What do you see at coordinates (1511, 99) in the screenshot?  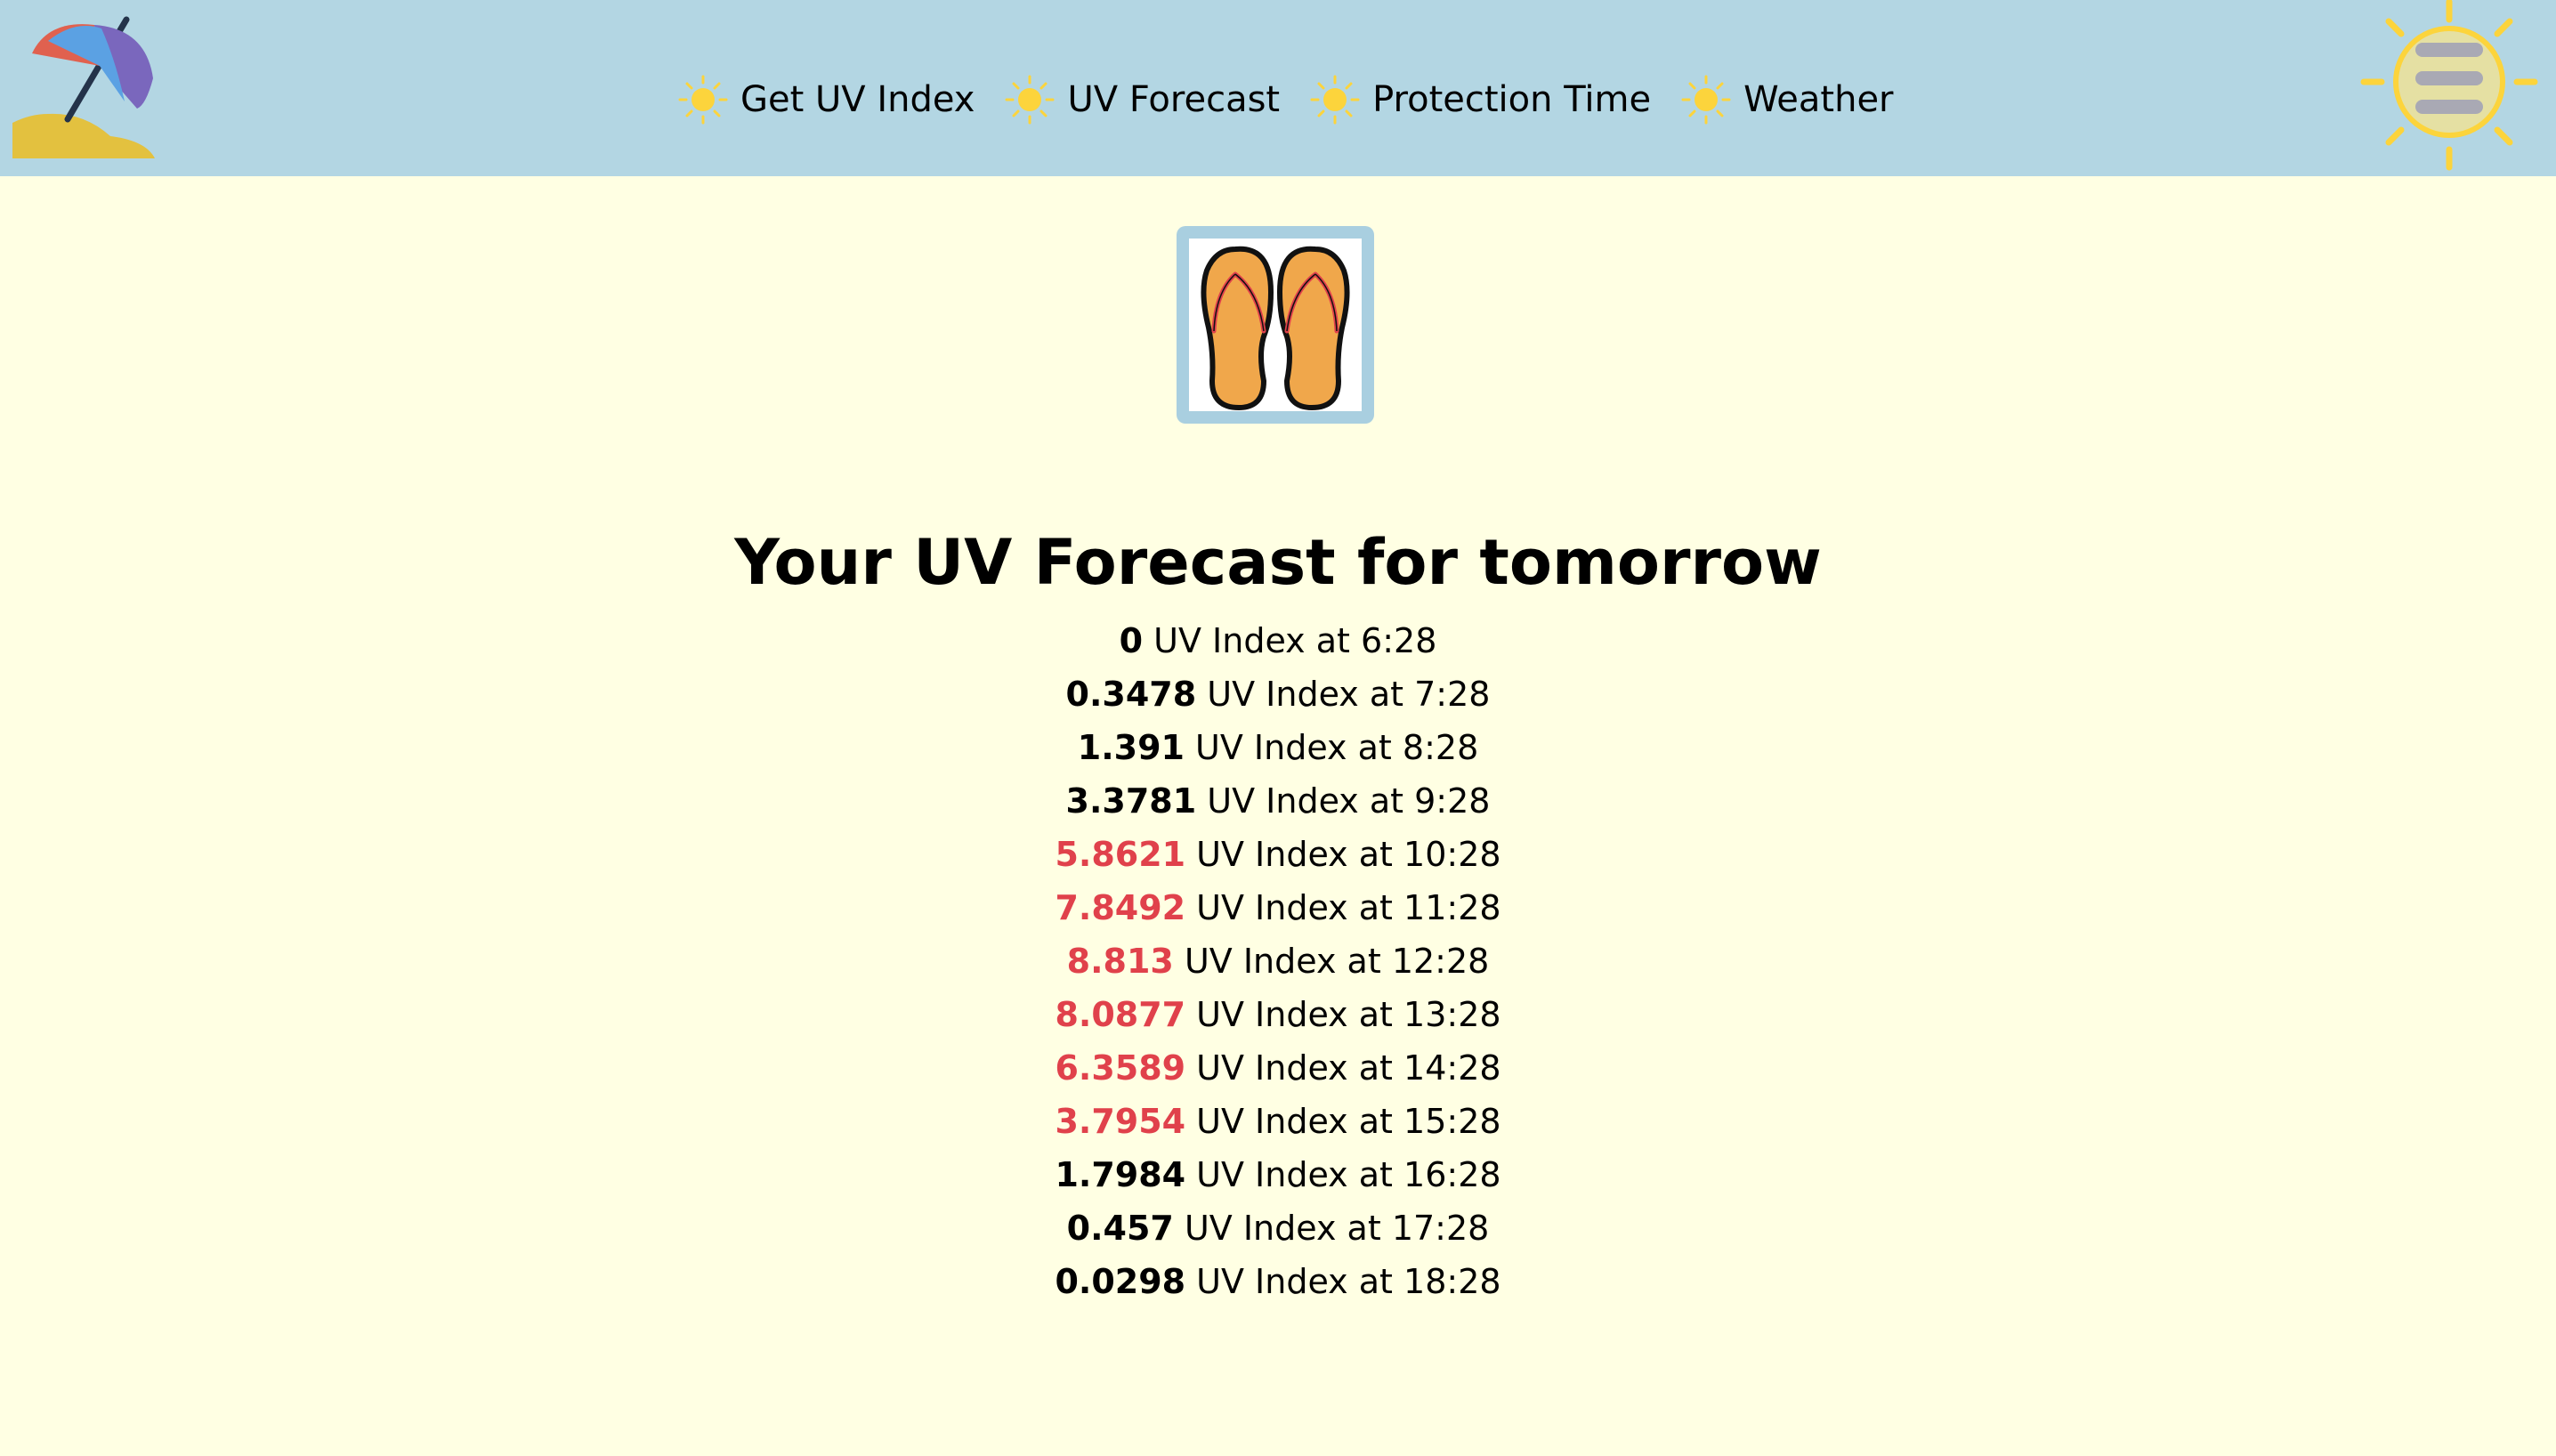 I see `nav-label: Protection Time` at bounding box center [1511, 99].